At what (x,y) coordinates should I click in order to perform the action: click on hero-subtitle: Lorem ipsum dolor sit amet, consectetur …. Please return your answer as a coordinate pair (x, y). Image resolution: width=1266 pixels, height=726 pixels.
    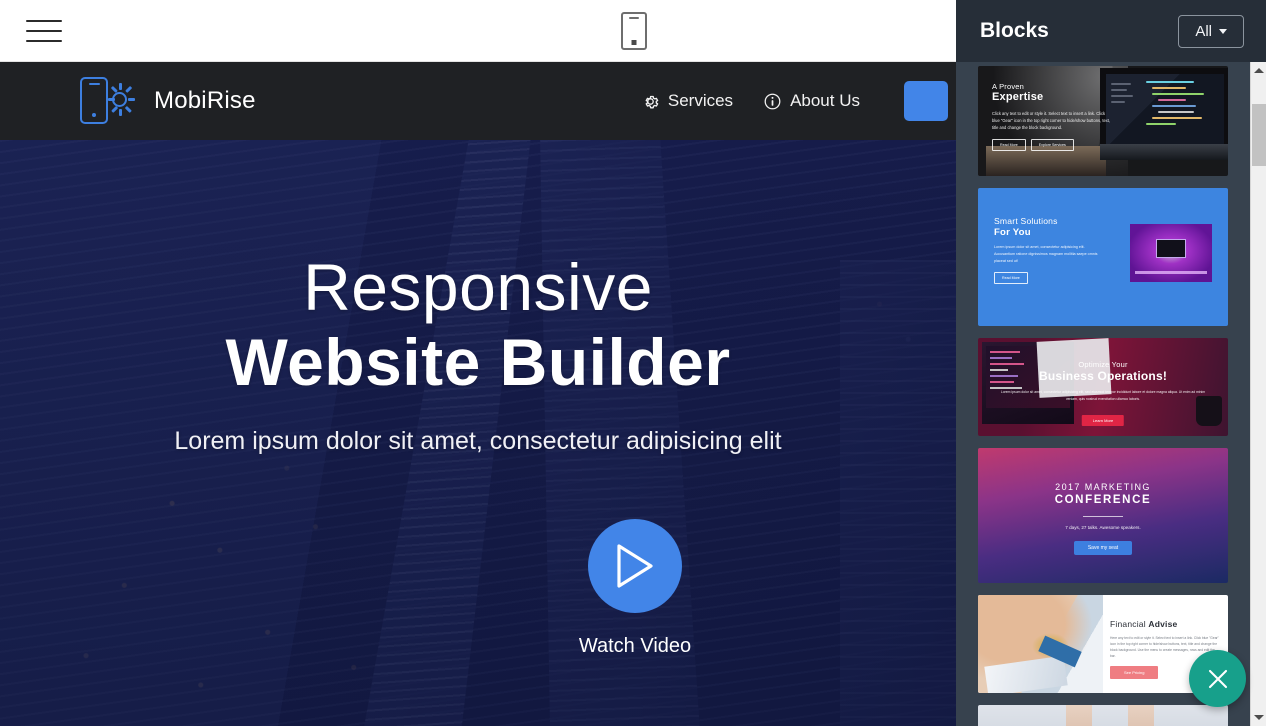
    Looking at the image, I should click on (478, 441).